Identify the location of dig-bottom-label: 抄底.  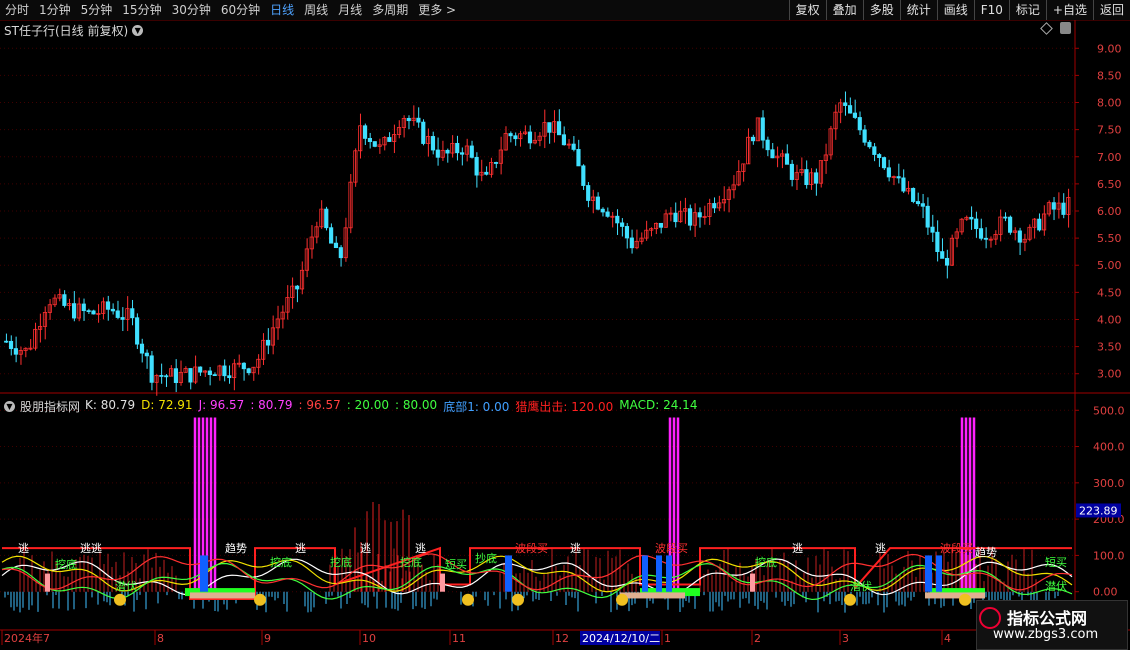
(486, 558).